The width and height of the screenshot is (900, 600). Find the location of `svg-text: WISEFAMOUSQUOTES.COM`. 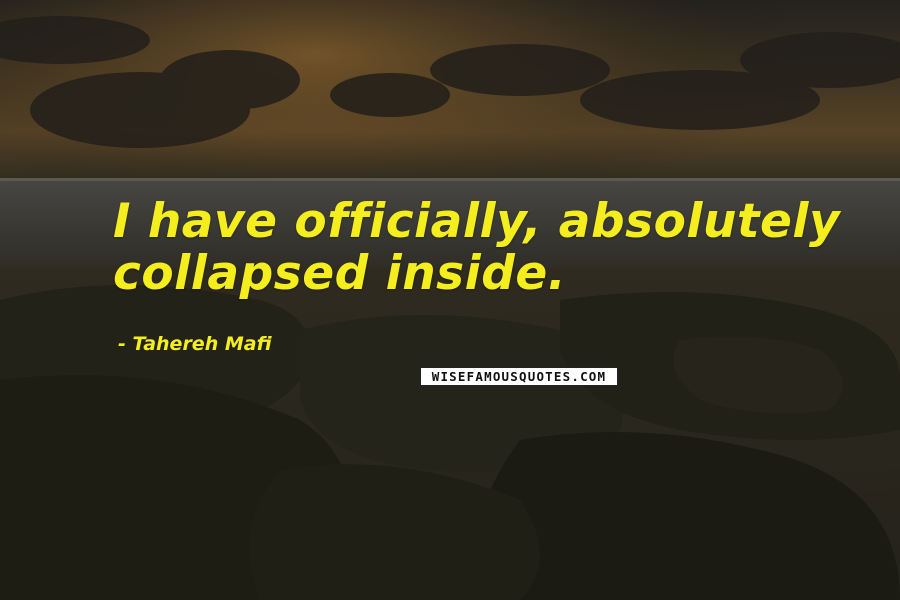

svg-text: WISEFAMOUSQUOTES.COM is located at coordinates (519, 376).